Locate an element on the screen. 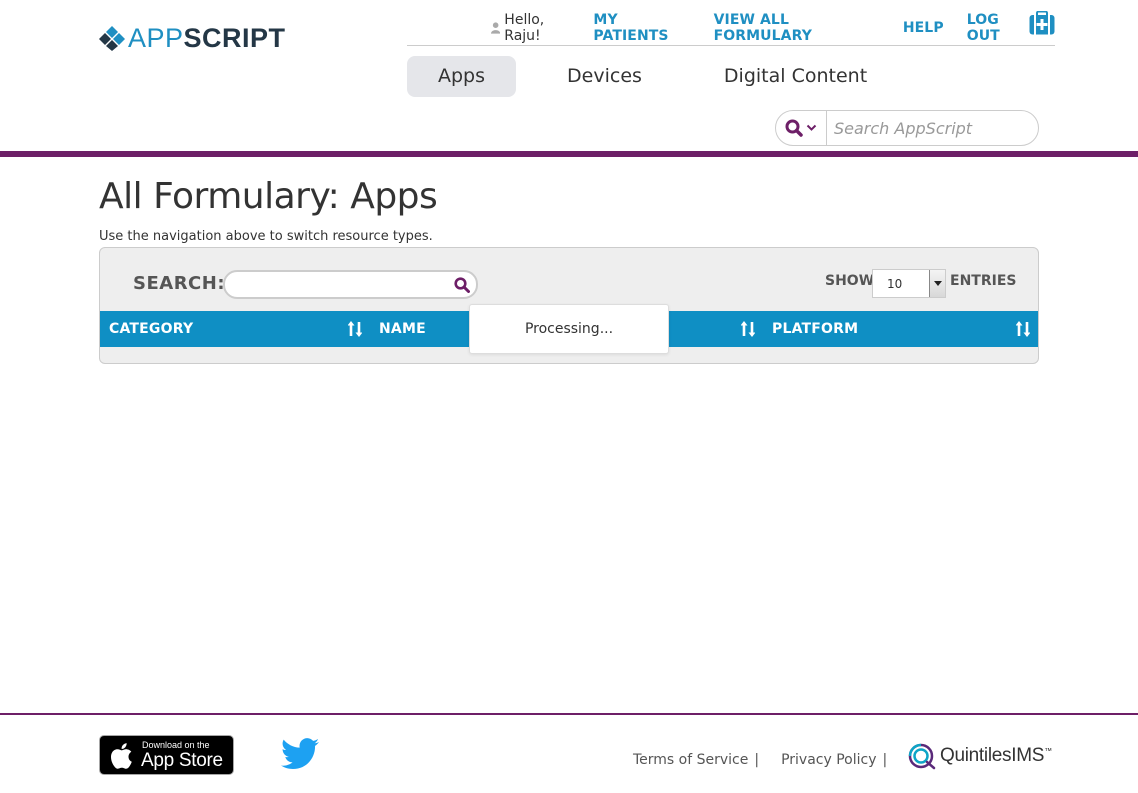 This screenshot has width=1138, height=793. column-header-platform: PLATFORM is located at coordinates (815, 329).